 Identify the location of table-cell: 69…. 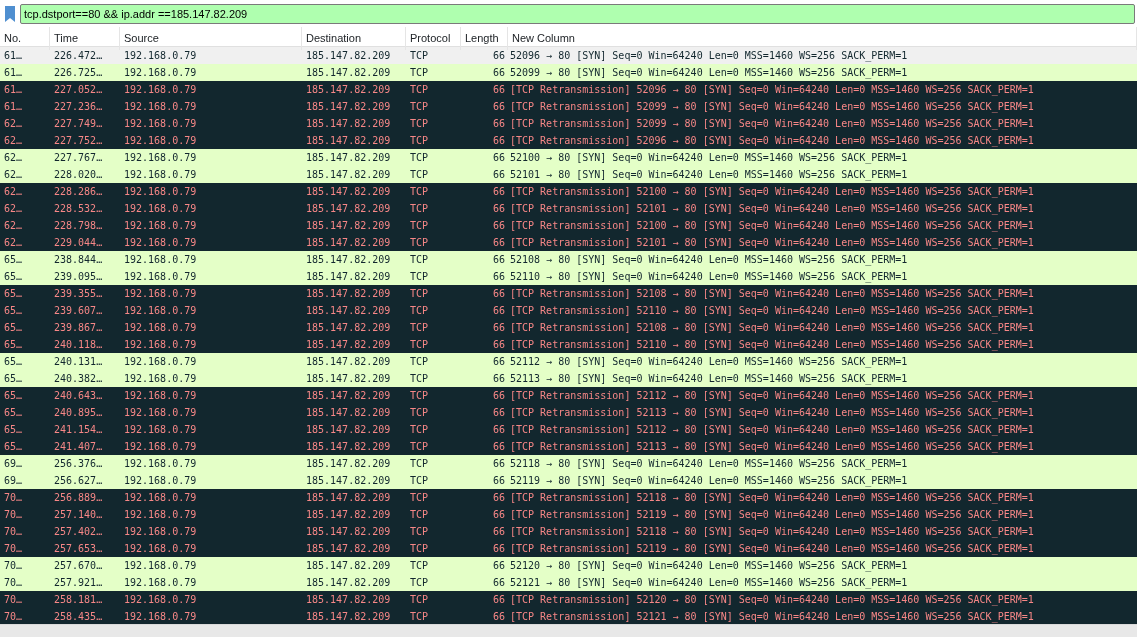
(13, 480).